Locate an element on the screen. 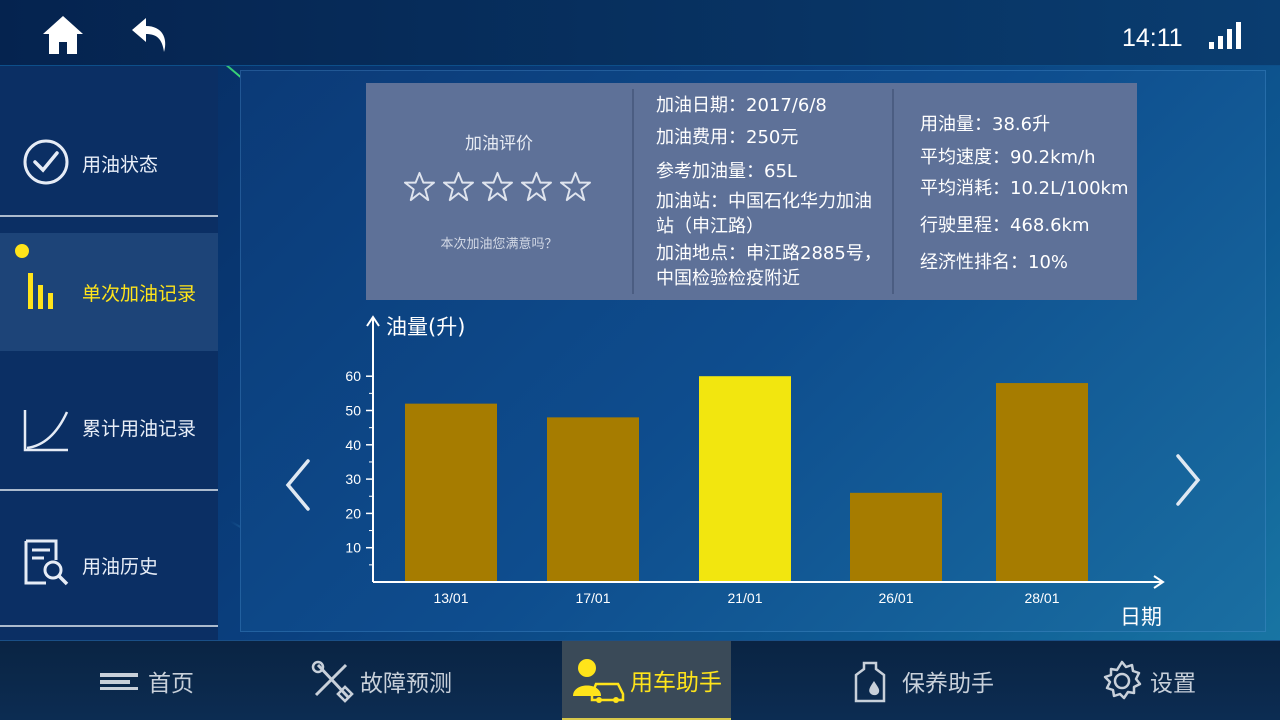 The height and width of the screenshot is (720, 1280). y-tick-label: 40 is located at coordinates (353, 445).